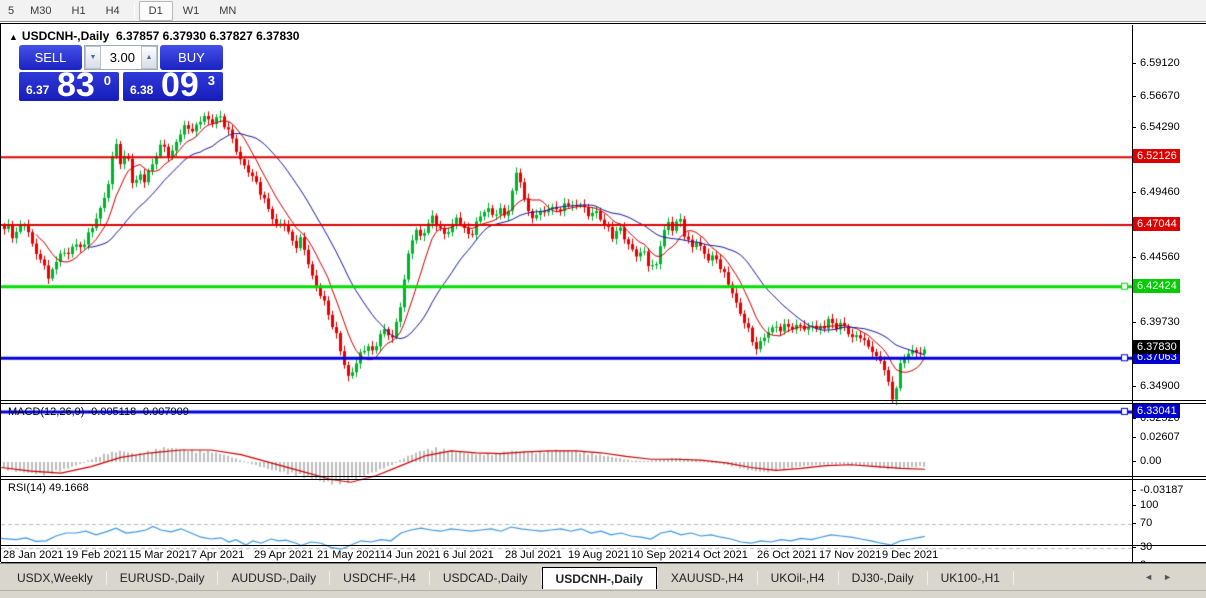 This screenshot has height=598, width=1206. I want to click on date-axis-label: 15 Mar 2021, so click(160, 555).